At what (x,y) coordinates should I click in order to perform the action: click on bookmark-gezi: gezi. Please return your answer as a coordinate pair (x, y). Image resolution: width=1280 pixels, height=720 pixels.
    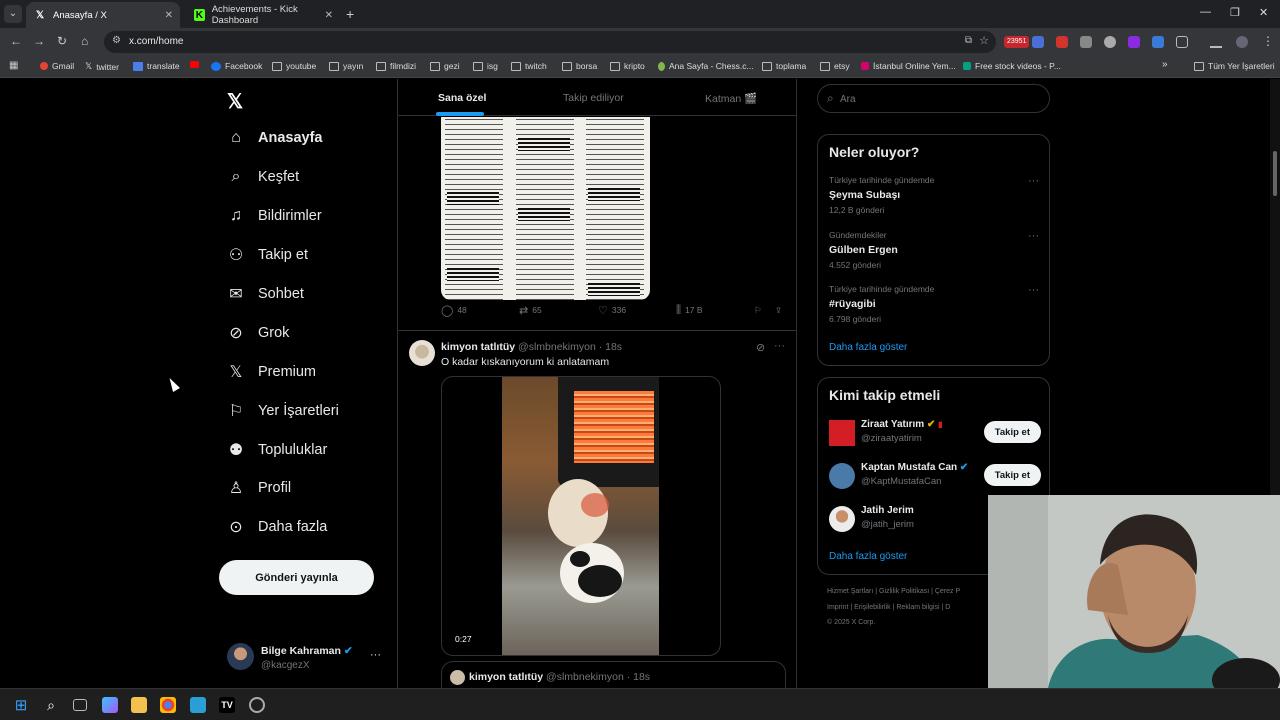
    Looking at the image, I should click on (445, 66).